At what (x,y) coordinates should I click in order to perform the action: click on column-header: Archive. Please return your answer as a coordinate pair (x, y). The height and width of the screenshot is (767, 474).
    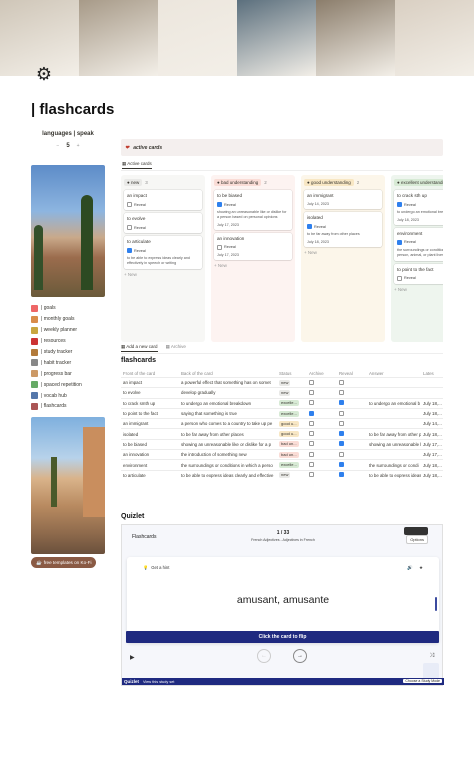
    Looking at the image, I should click on (322, 373).